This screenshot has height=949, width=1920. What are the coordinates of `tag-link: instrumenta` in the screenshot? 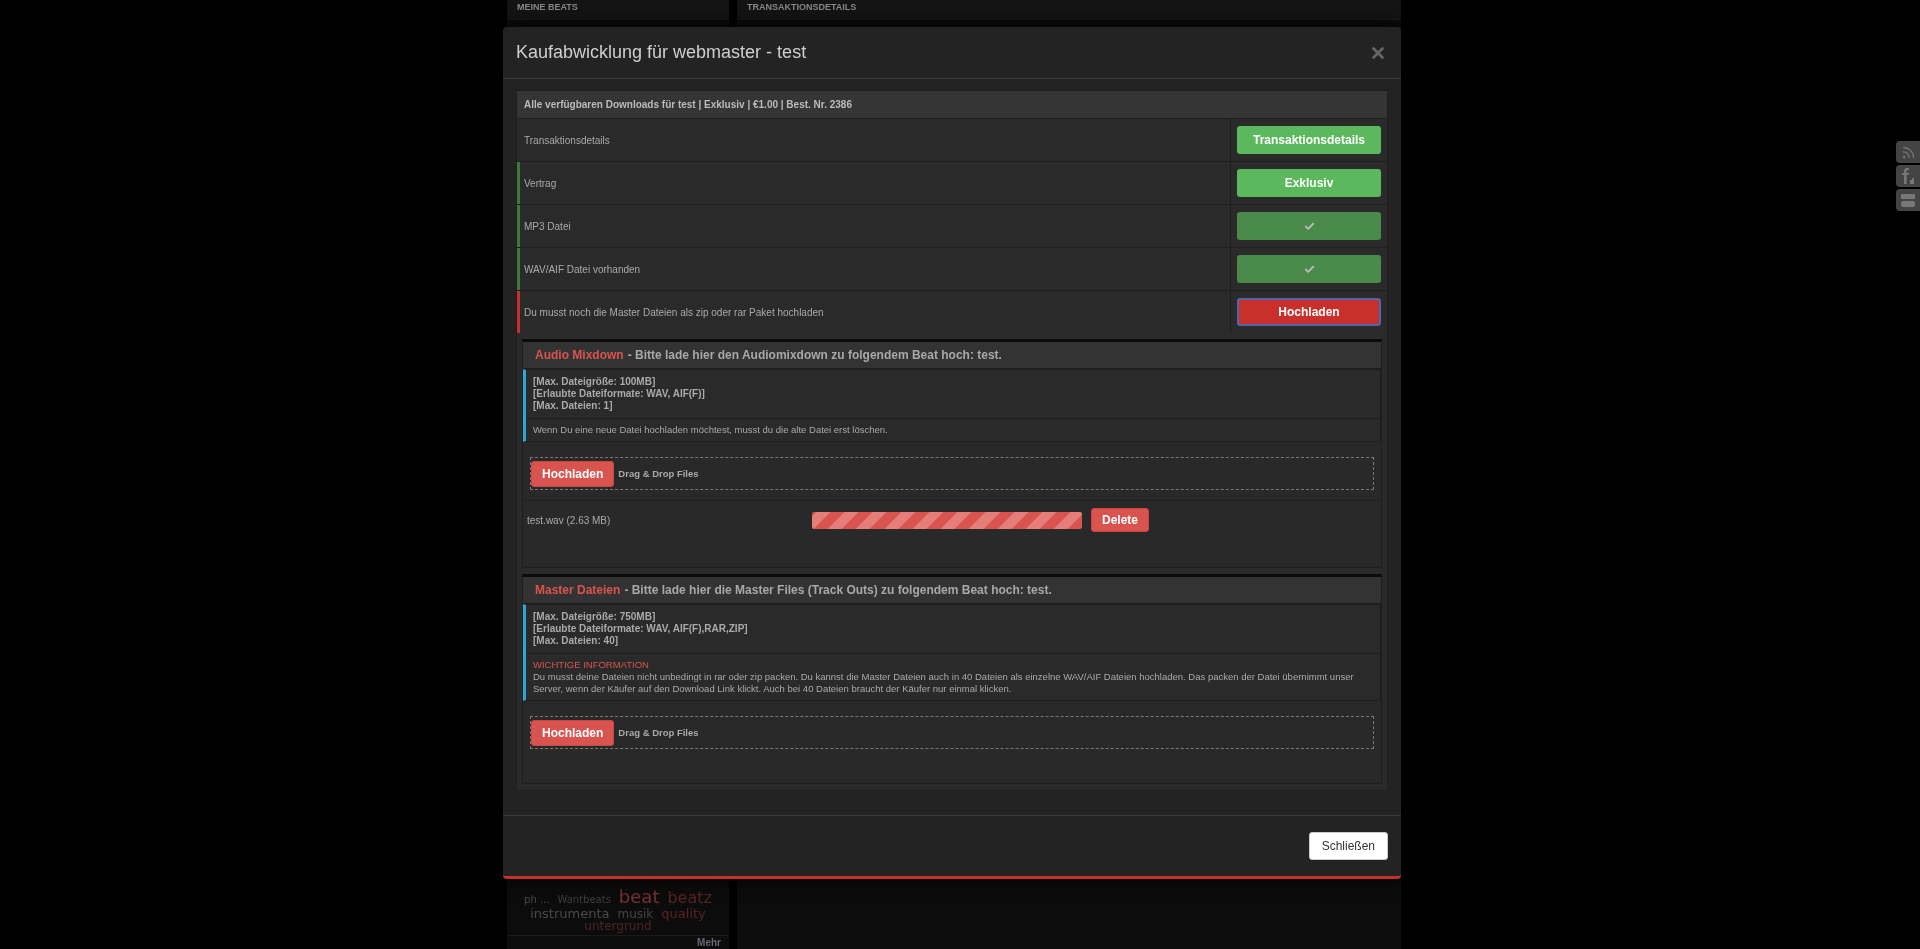 It's located at (570, 913).